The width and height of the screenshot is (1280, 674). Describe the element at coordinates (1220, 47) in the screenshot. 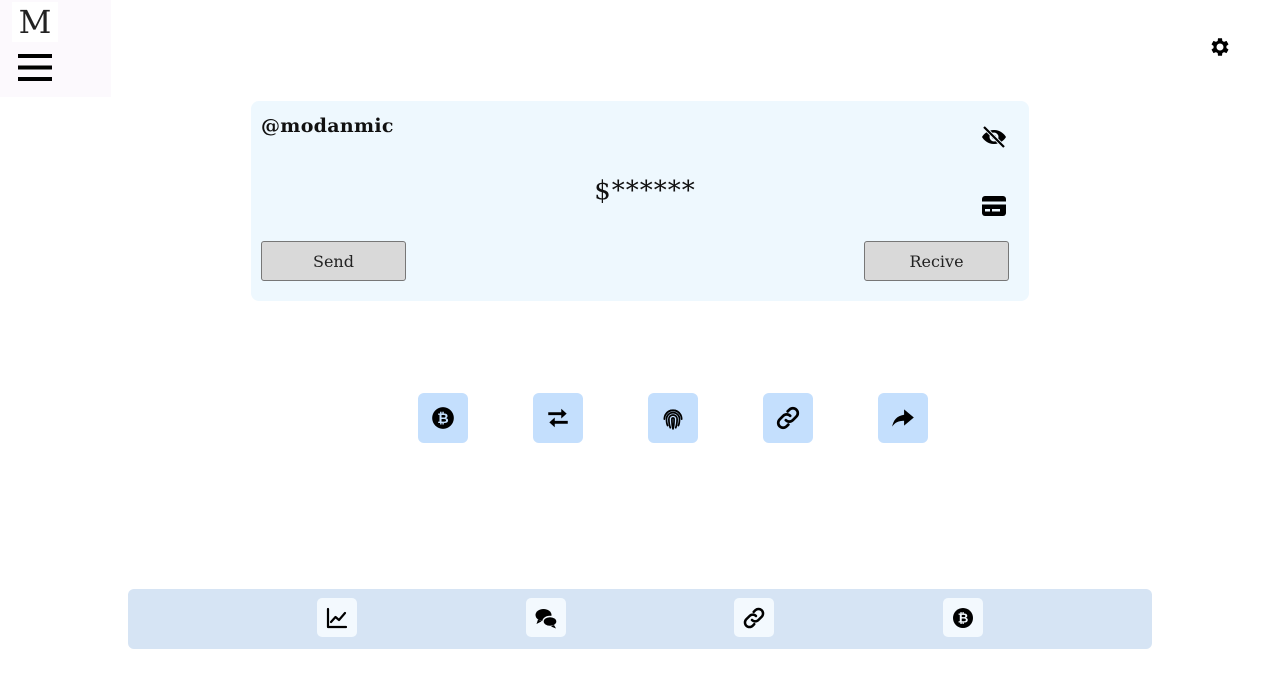

I see `gear-icon` at that location.